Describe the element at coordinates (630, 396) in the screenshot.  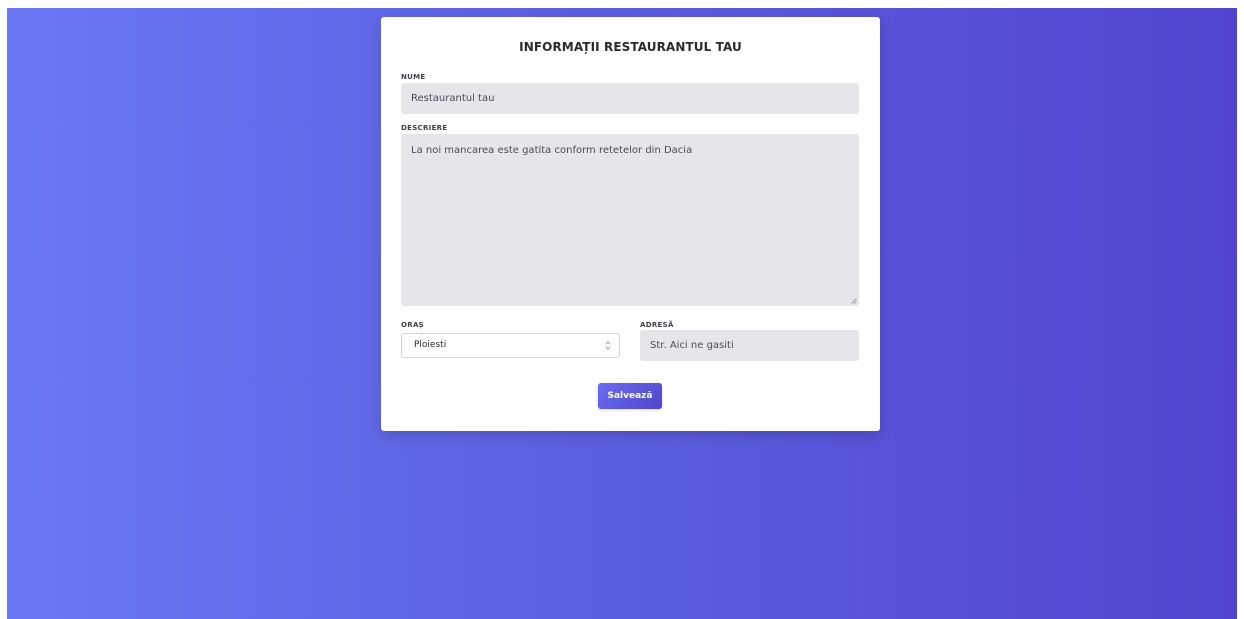
I see `save-button: Salvează` at that location.